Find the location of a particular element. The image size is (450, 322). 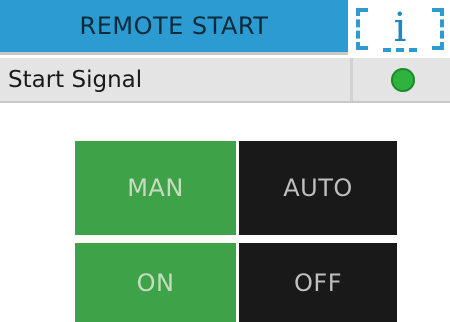

info-button: i is located at coordinates (400, 27).